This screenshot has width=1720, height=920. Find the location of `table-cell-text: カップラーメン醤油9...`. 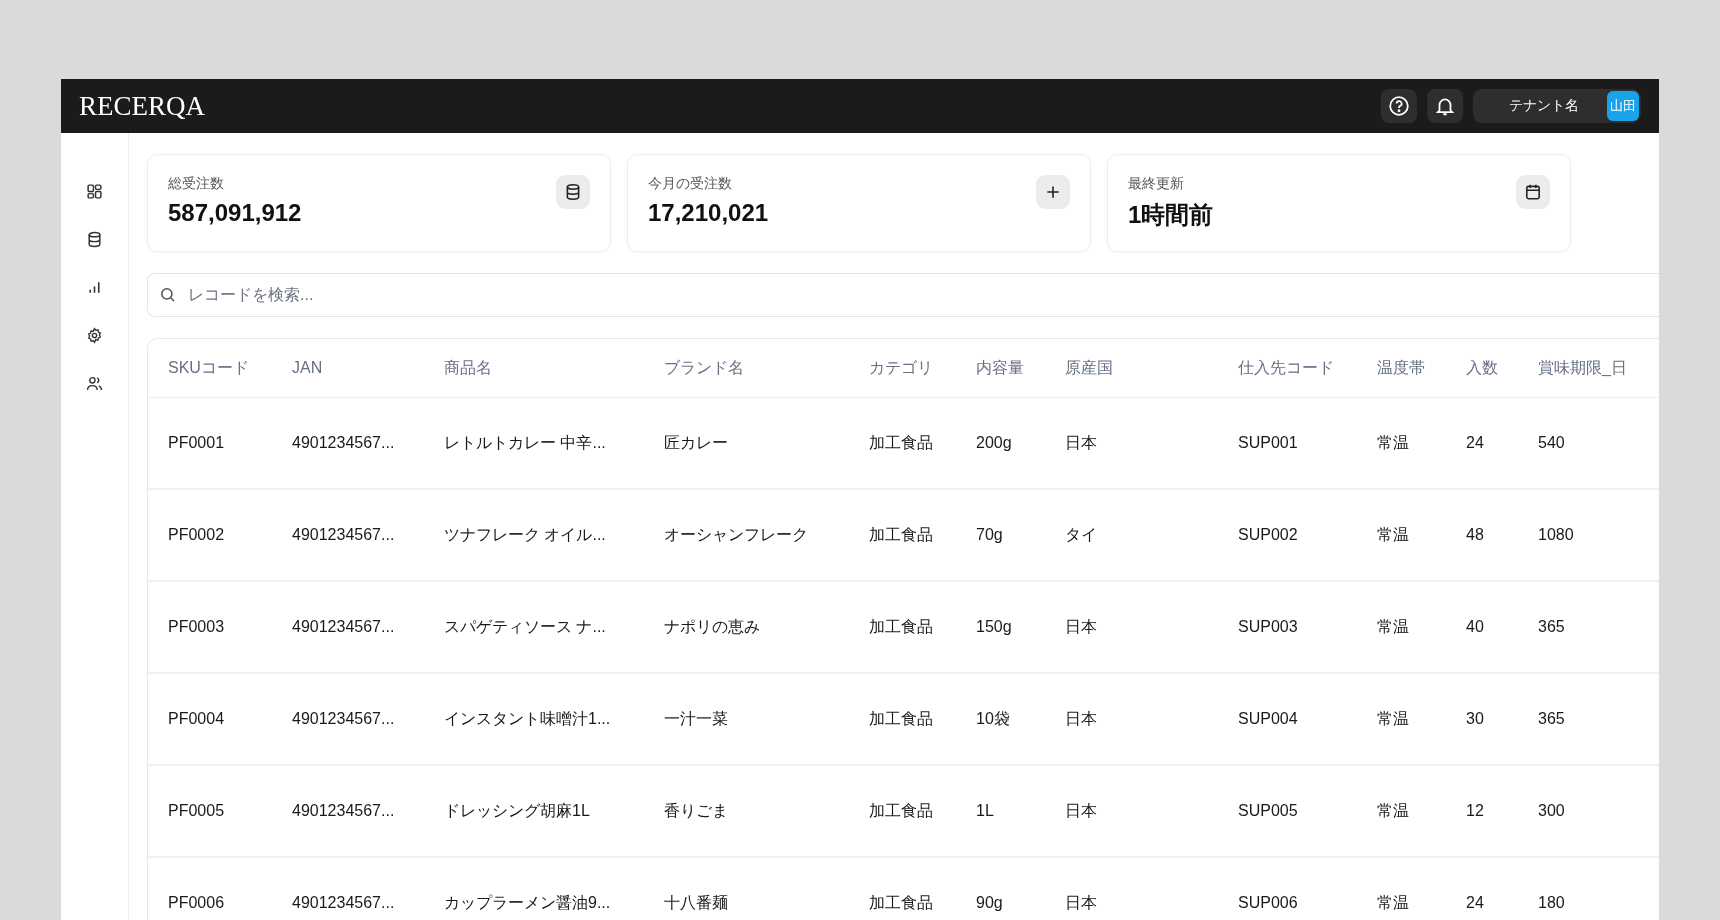

table-cell-text: カップラーメン醤油9... is located at coordinates (528, 902).